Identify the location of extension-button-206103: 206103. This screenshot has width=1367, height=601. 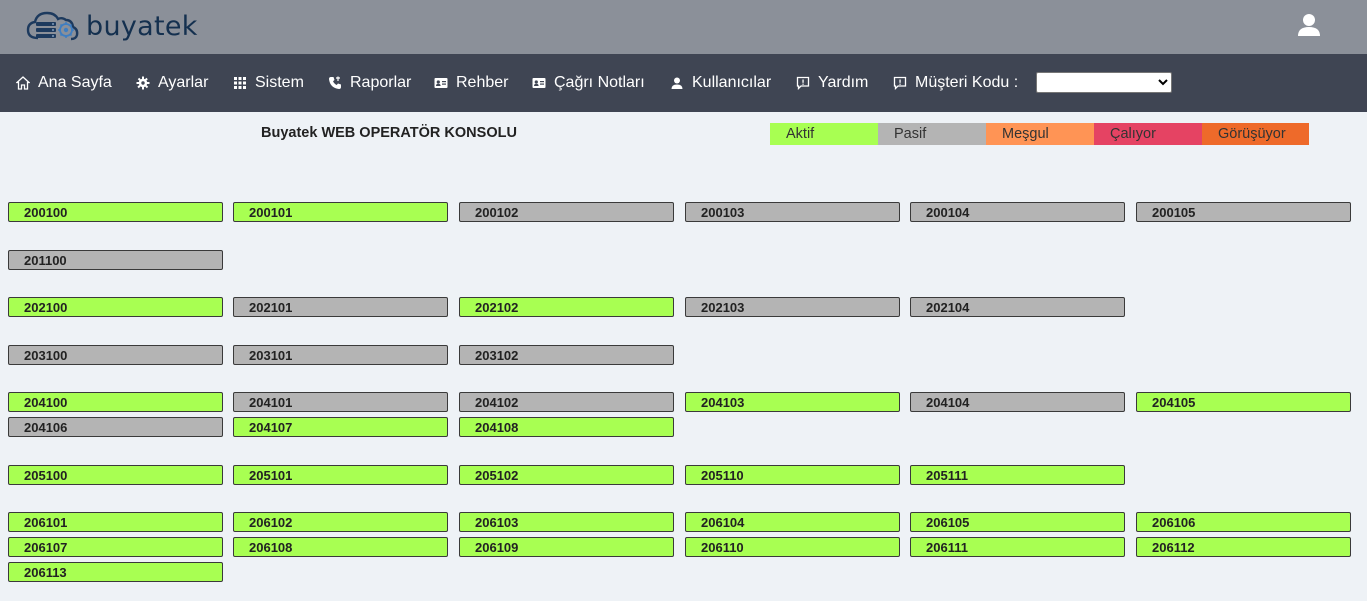
(566, 522).